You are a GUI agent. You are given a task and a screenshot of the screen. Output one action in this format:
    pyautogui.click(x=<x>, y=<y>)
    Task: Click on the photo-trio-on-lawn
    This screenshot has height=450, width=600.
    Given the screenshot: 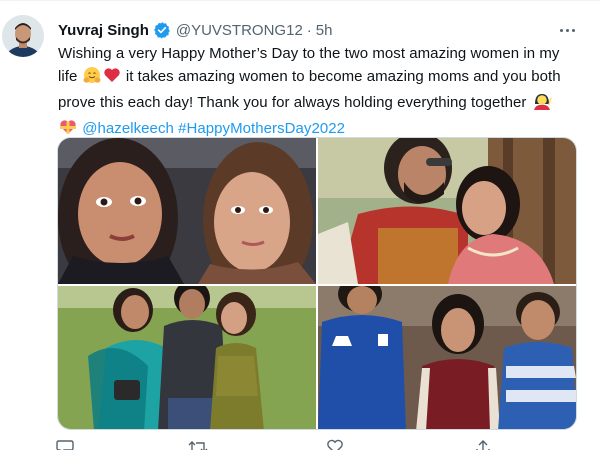 What is the action you would take?
    pyautogui.click(x=187, y=357)
    